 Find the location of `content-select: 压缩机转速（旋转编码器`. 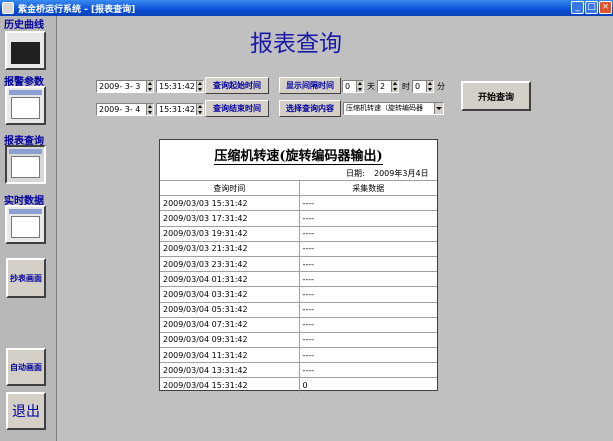

content-select: 压缩机转速（旋转编码器 is located at coordinates (393, 108).